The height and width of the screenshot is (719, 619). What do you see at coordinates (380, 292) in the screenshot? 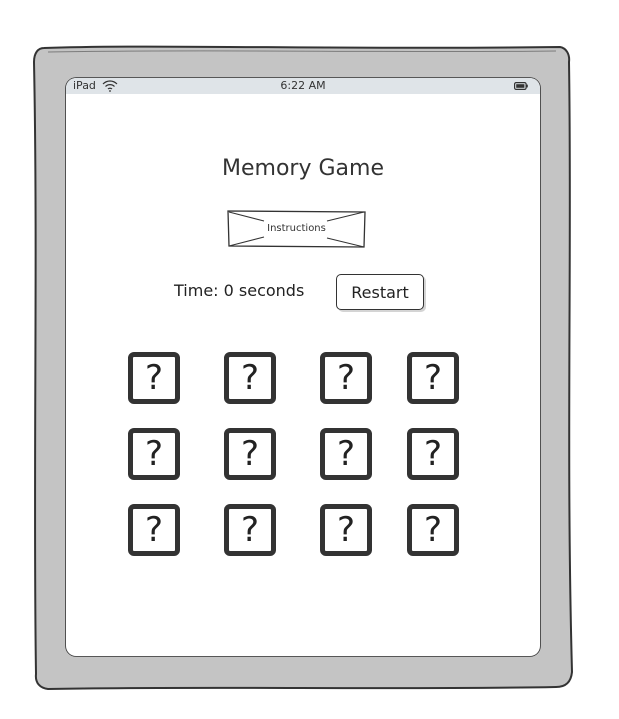
I see `restart-button: Restart` at bounding box center [380, 292].